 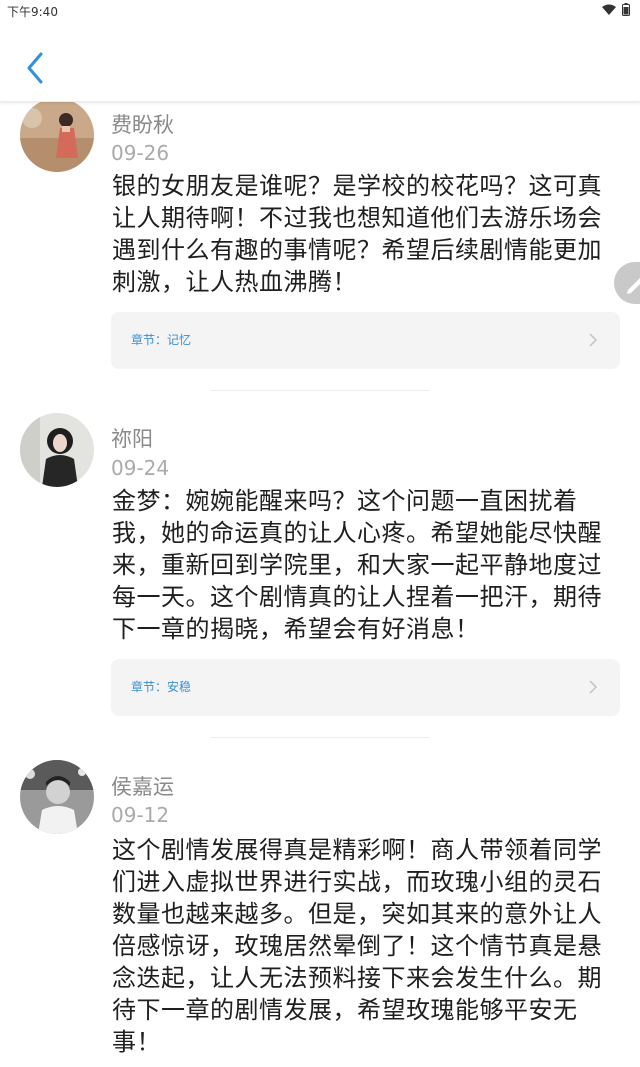 What do you see at coordinates (365, 340) in the screenshot?
I see `chapter-link: 章节：记忆` at bounding box center [365, 340].